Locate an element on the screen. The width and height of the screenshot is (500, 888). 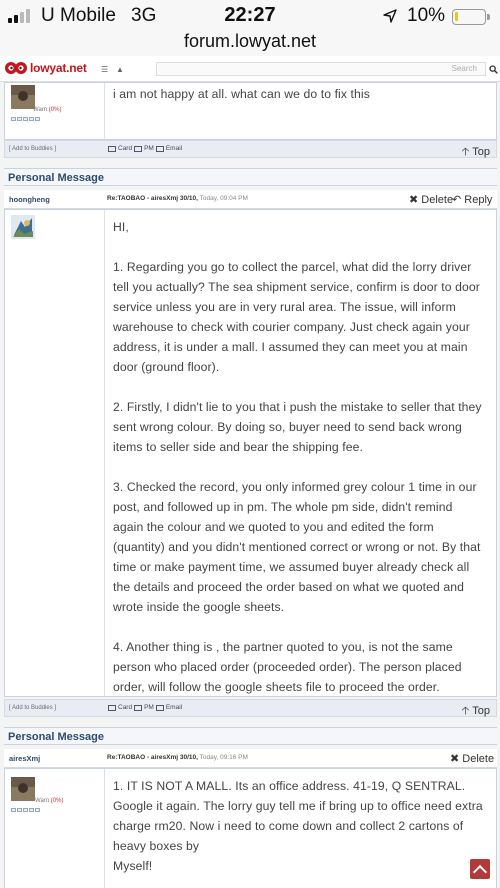
status-bar: U Mobile 3G 22:27 10% is located at coordinates (250, 15).